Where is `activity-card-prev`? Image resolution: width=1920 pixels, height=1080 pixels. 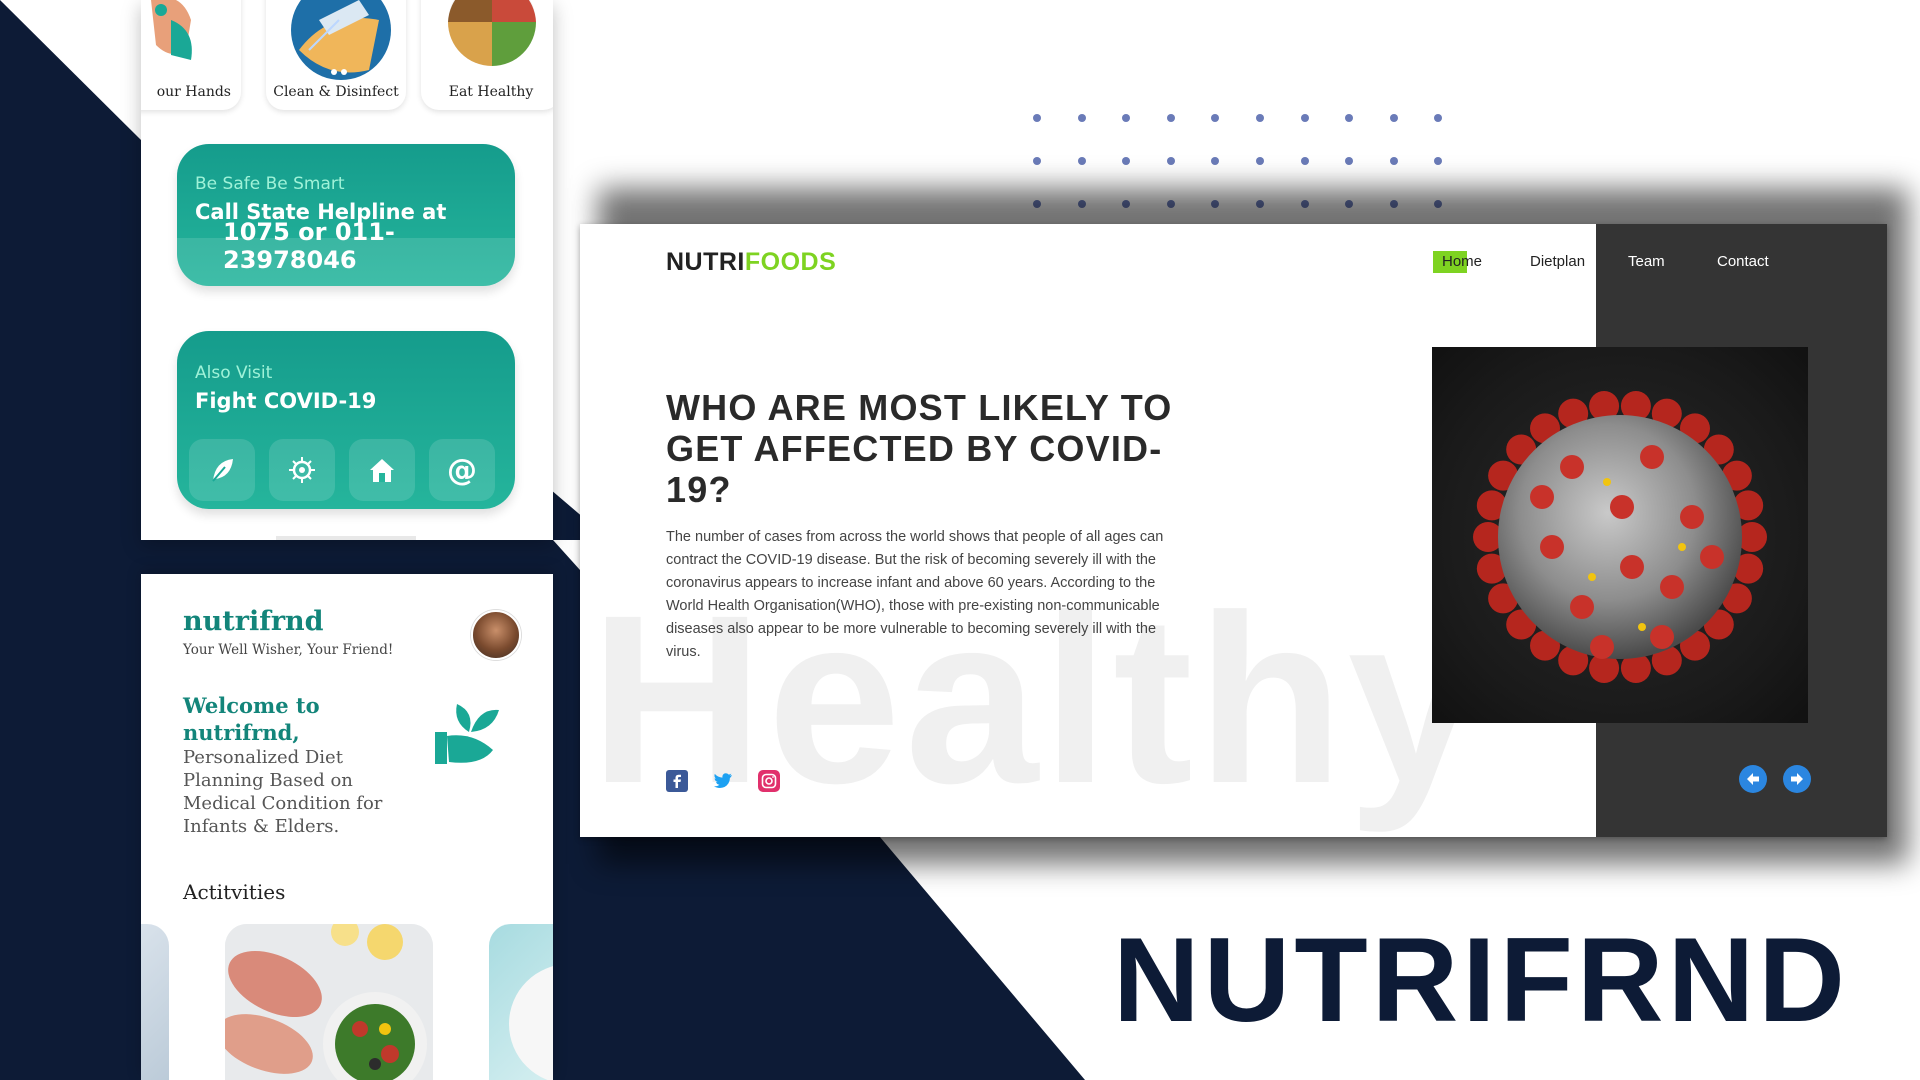 activity-card-prev is located at coordinates (155, 1002).